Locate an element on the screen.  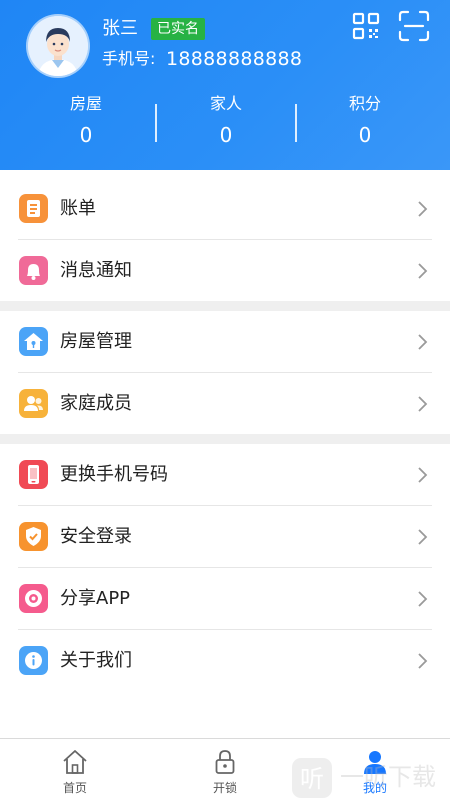
lock-icon is located at coordinates (225, 762).